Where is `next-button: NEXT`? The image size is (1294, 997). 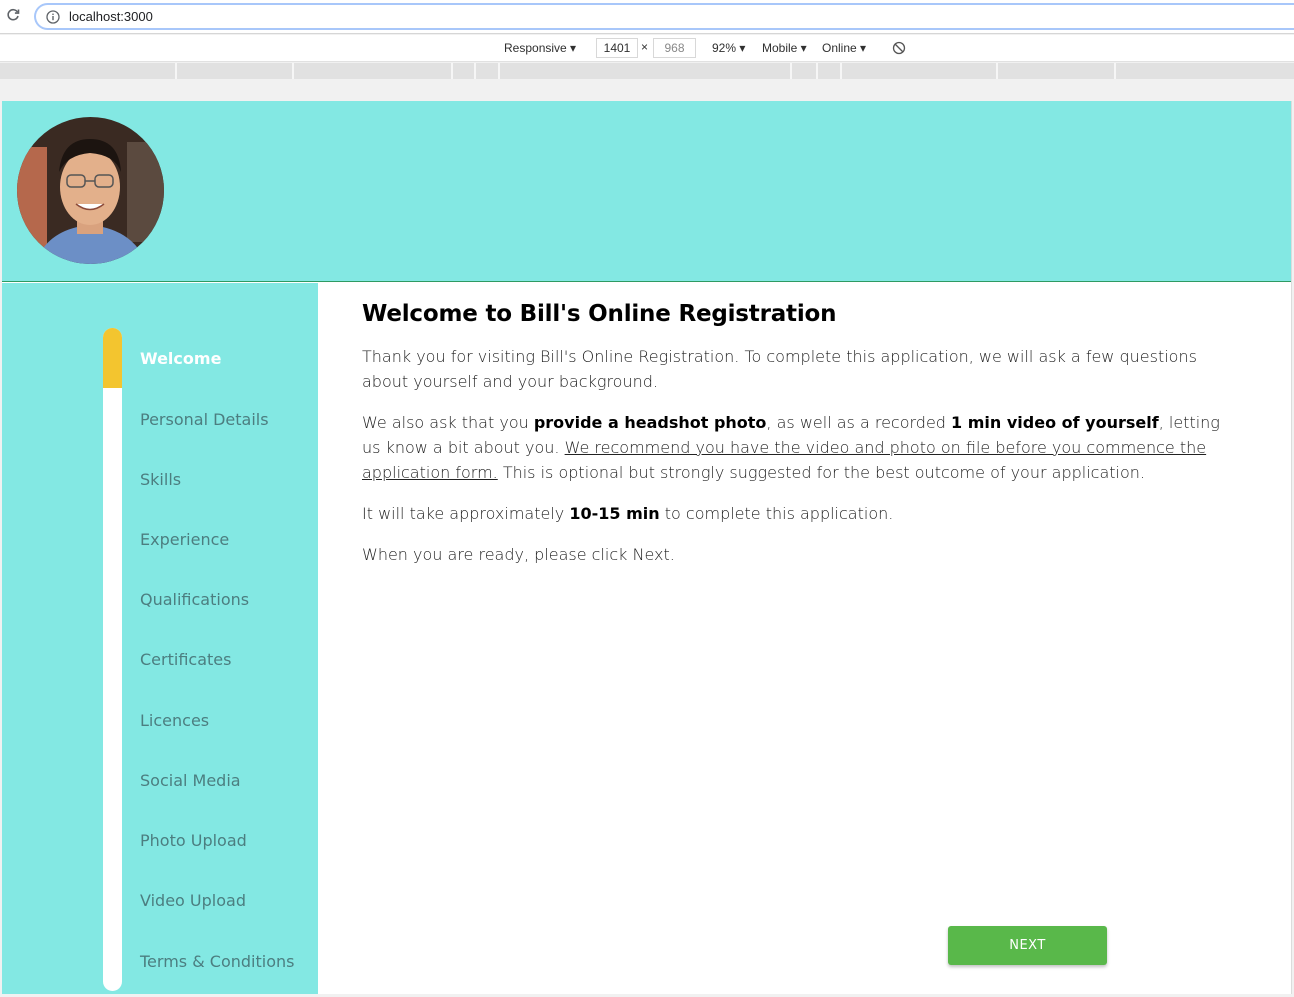 next-button: NEXT is located at coordinates (1027, 945).